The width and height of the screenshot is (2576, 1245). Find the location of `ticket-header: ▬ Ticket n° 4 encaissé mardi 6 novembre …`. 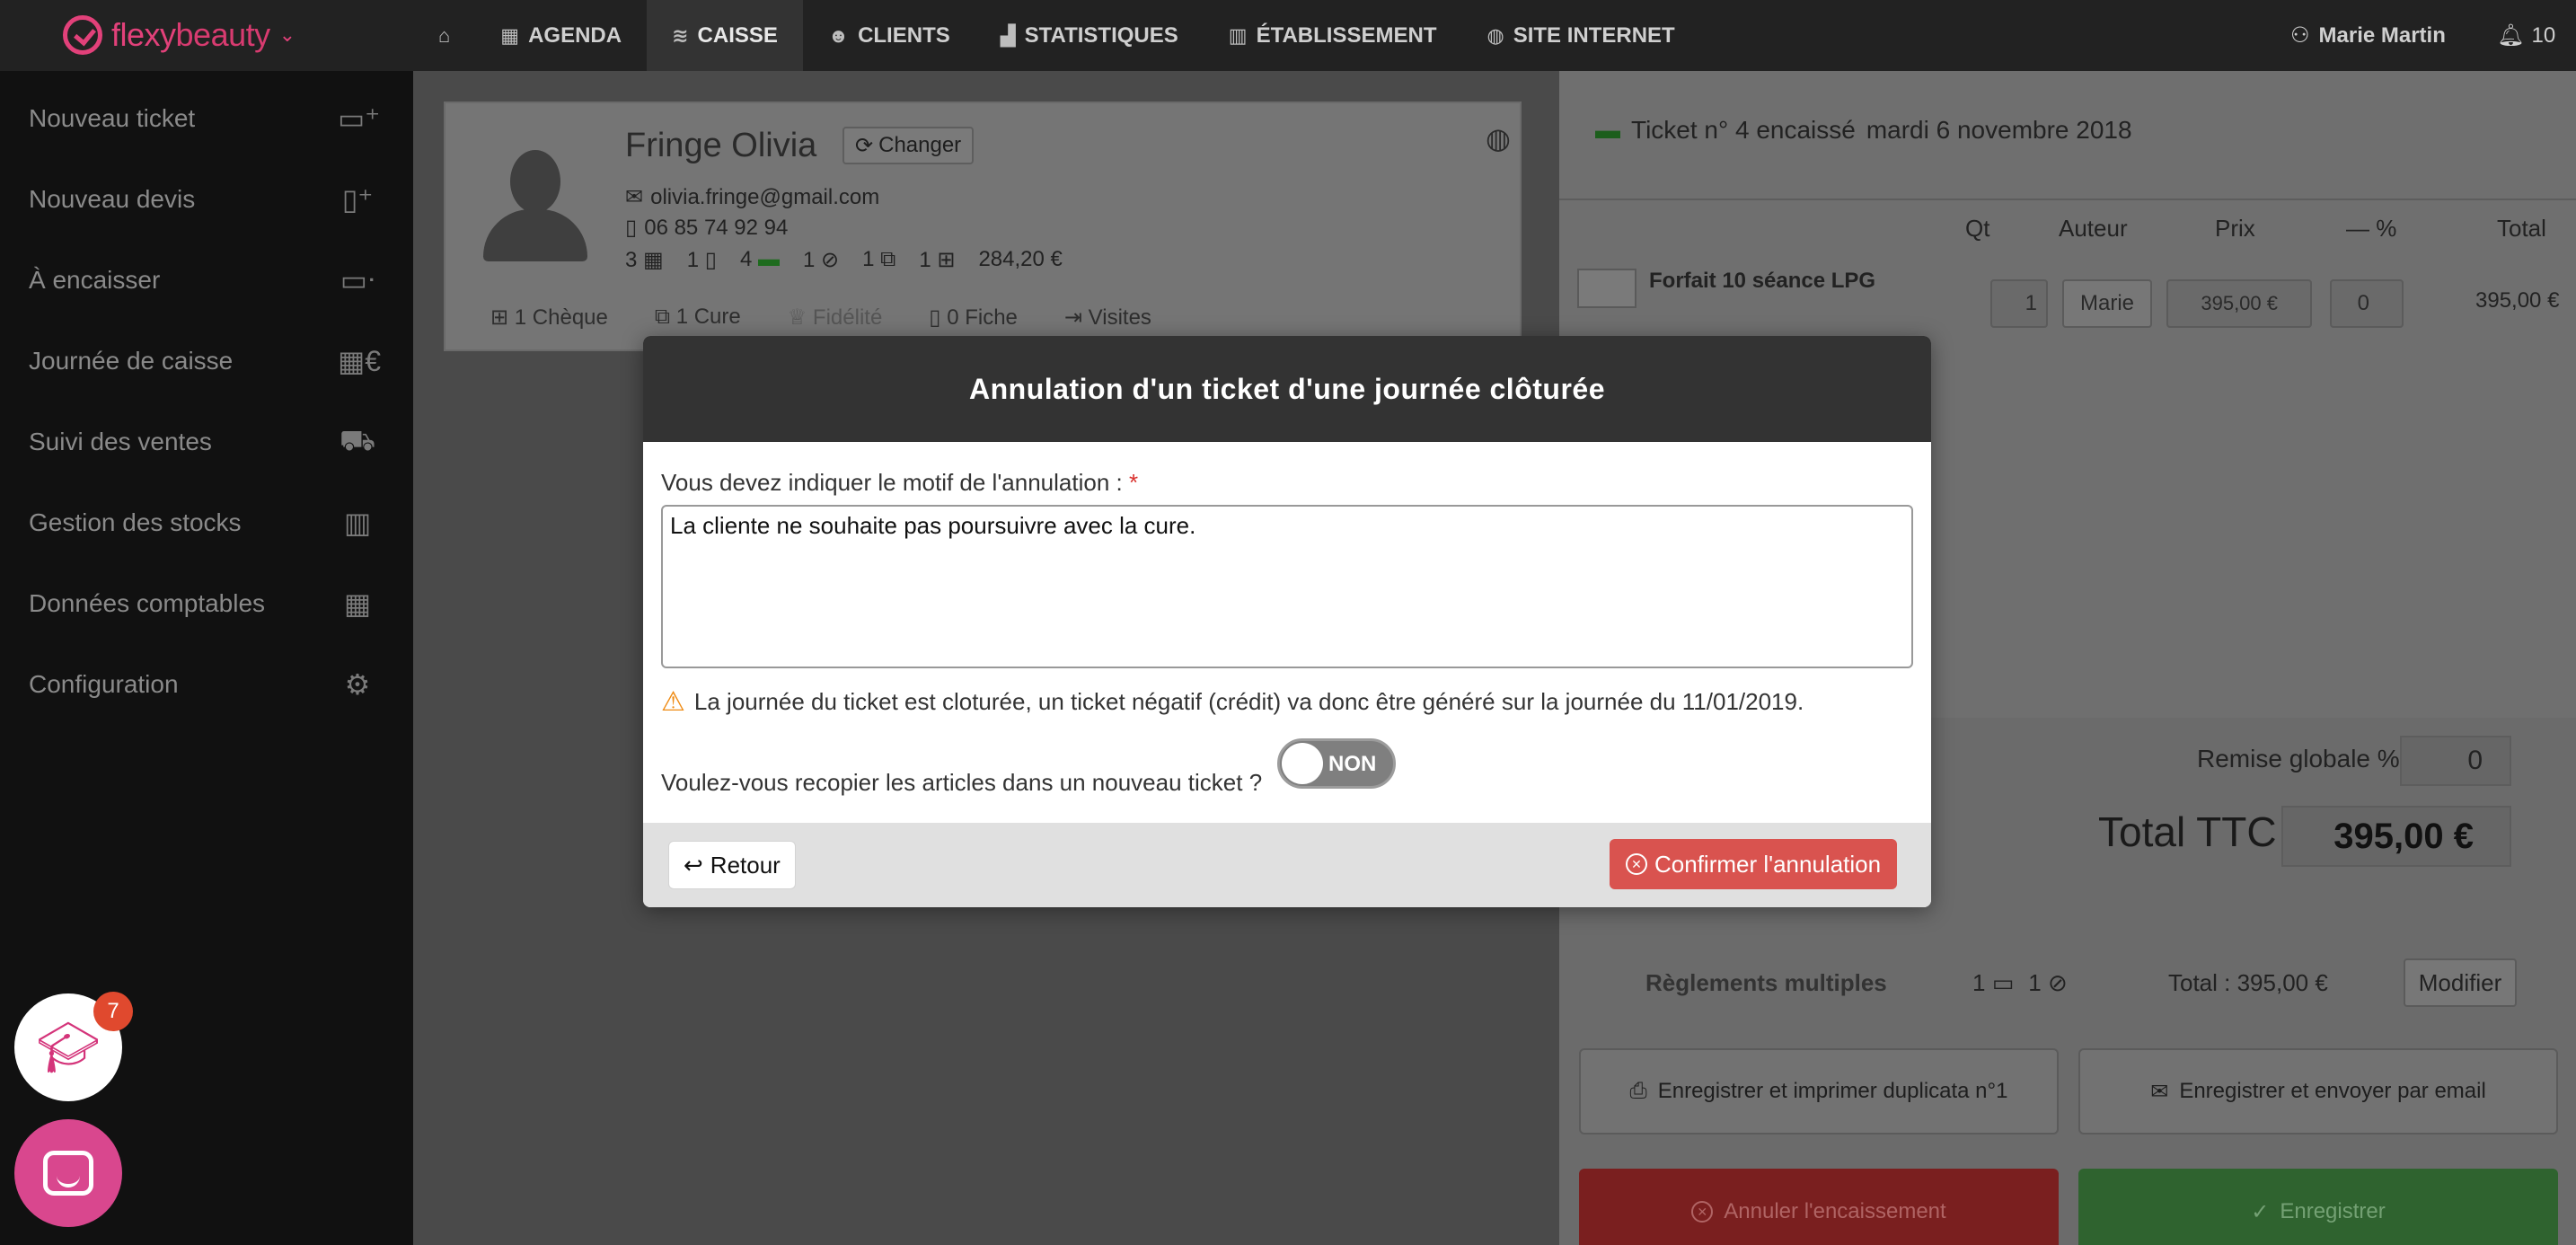

ticket-header: ▬ Ticket n° 4 encaissé mardi 6 novembre … is located at coordinates (1863, 130).